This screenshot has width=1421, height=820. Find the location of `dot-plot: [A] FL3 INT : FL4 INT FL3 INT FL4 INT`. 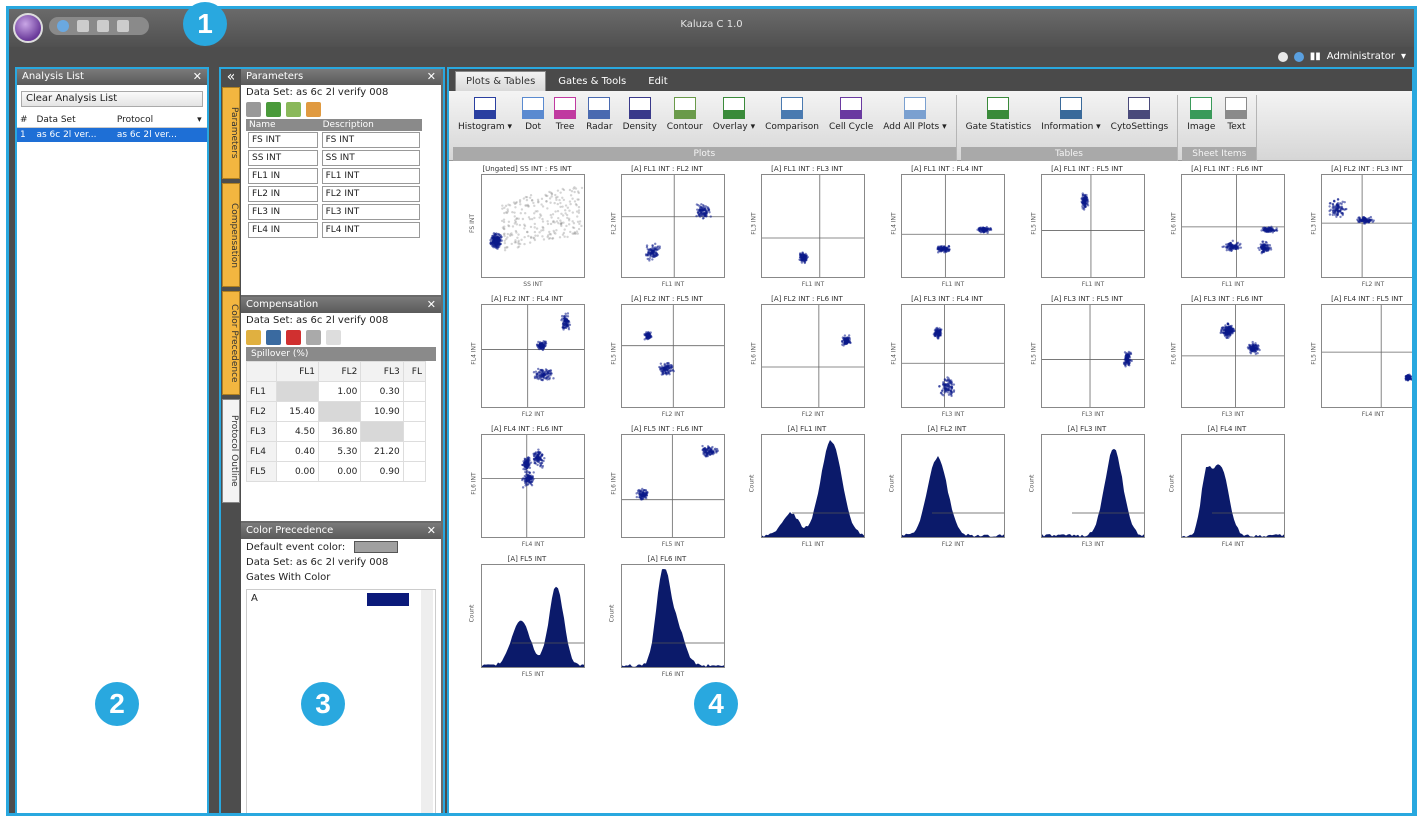

dot-plot: [A] FL3 INT : FL4 INT FL3 INT FL4 INT is located at coordinates (947, 358).